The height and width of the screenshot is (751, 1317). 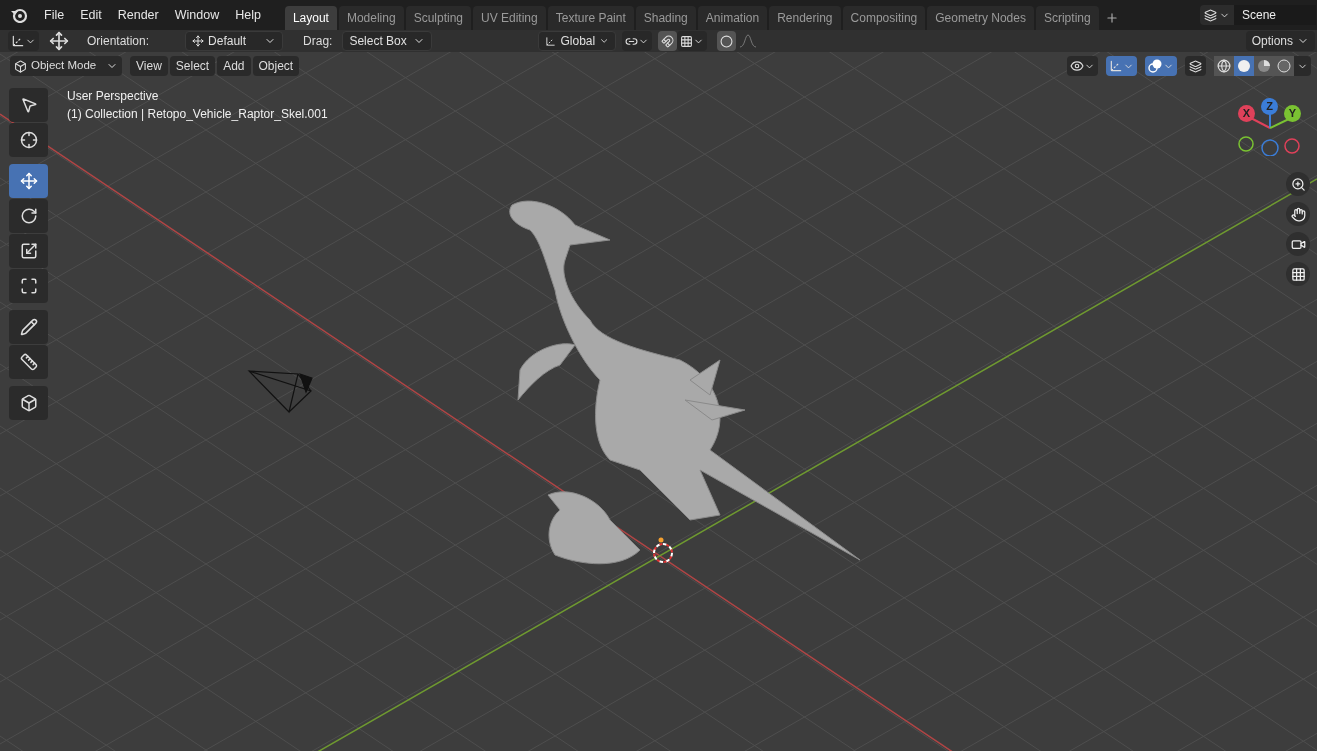 I want to click on perspective-grid-icon, so click(x=1298, y=274).